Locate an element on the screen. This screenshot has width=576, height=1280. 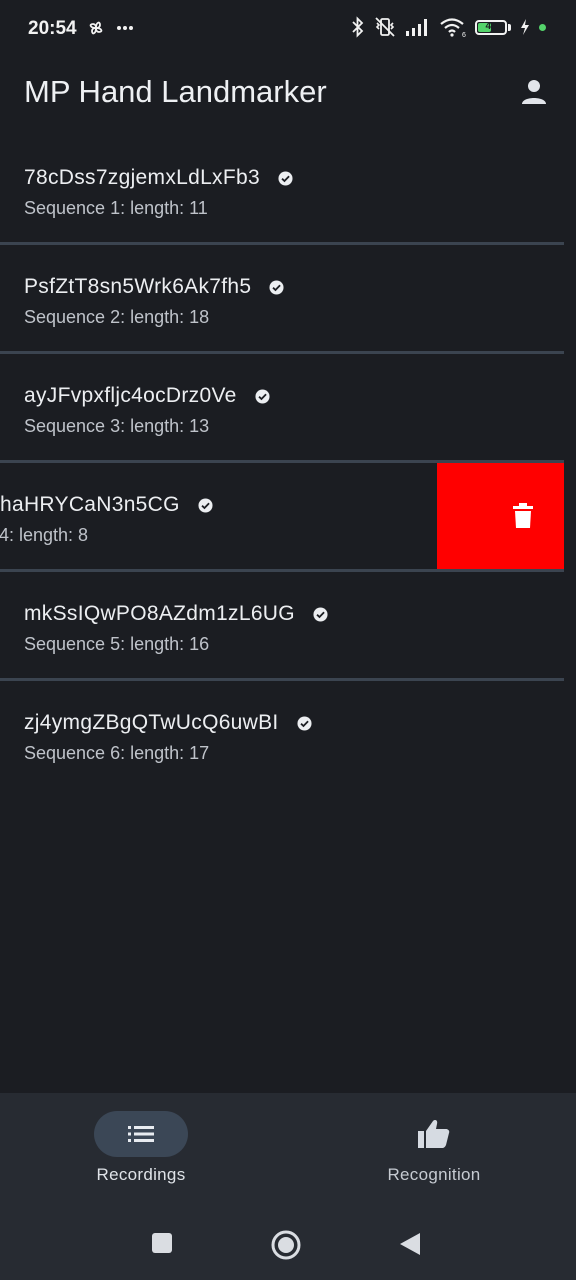
status-right-icons: 6 47 is located at coordinates (448, 27).